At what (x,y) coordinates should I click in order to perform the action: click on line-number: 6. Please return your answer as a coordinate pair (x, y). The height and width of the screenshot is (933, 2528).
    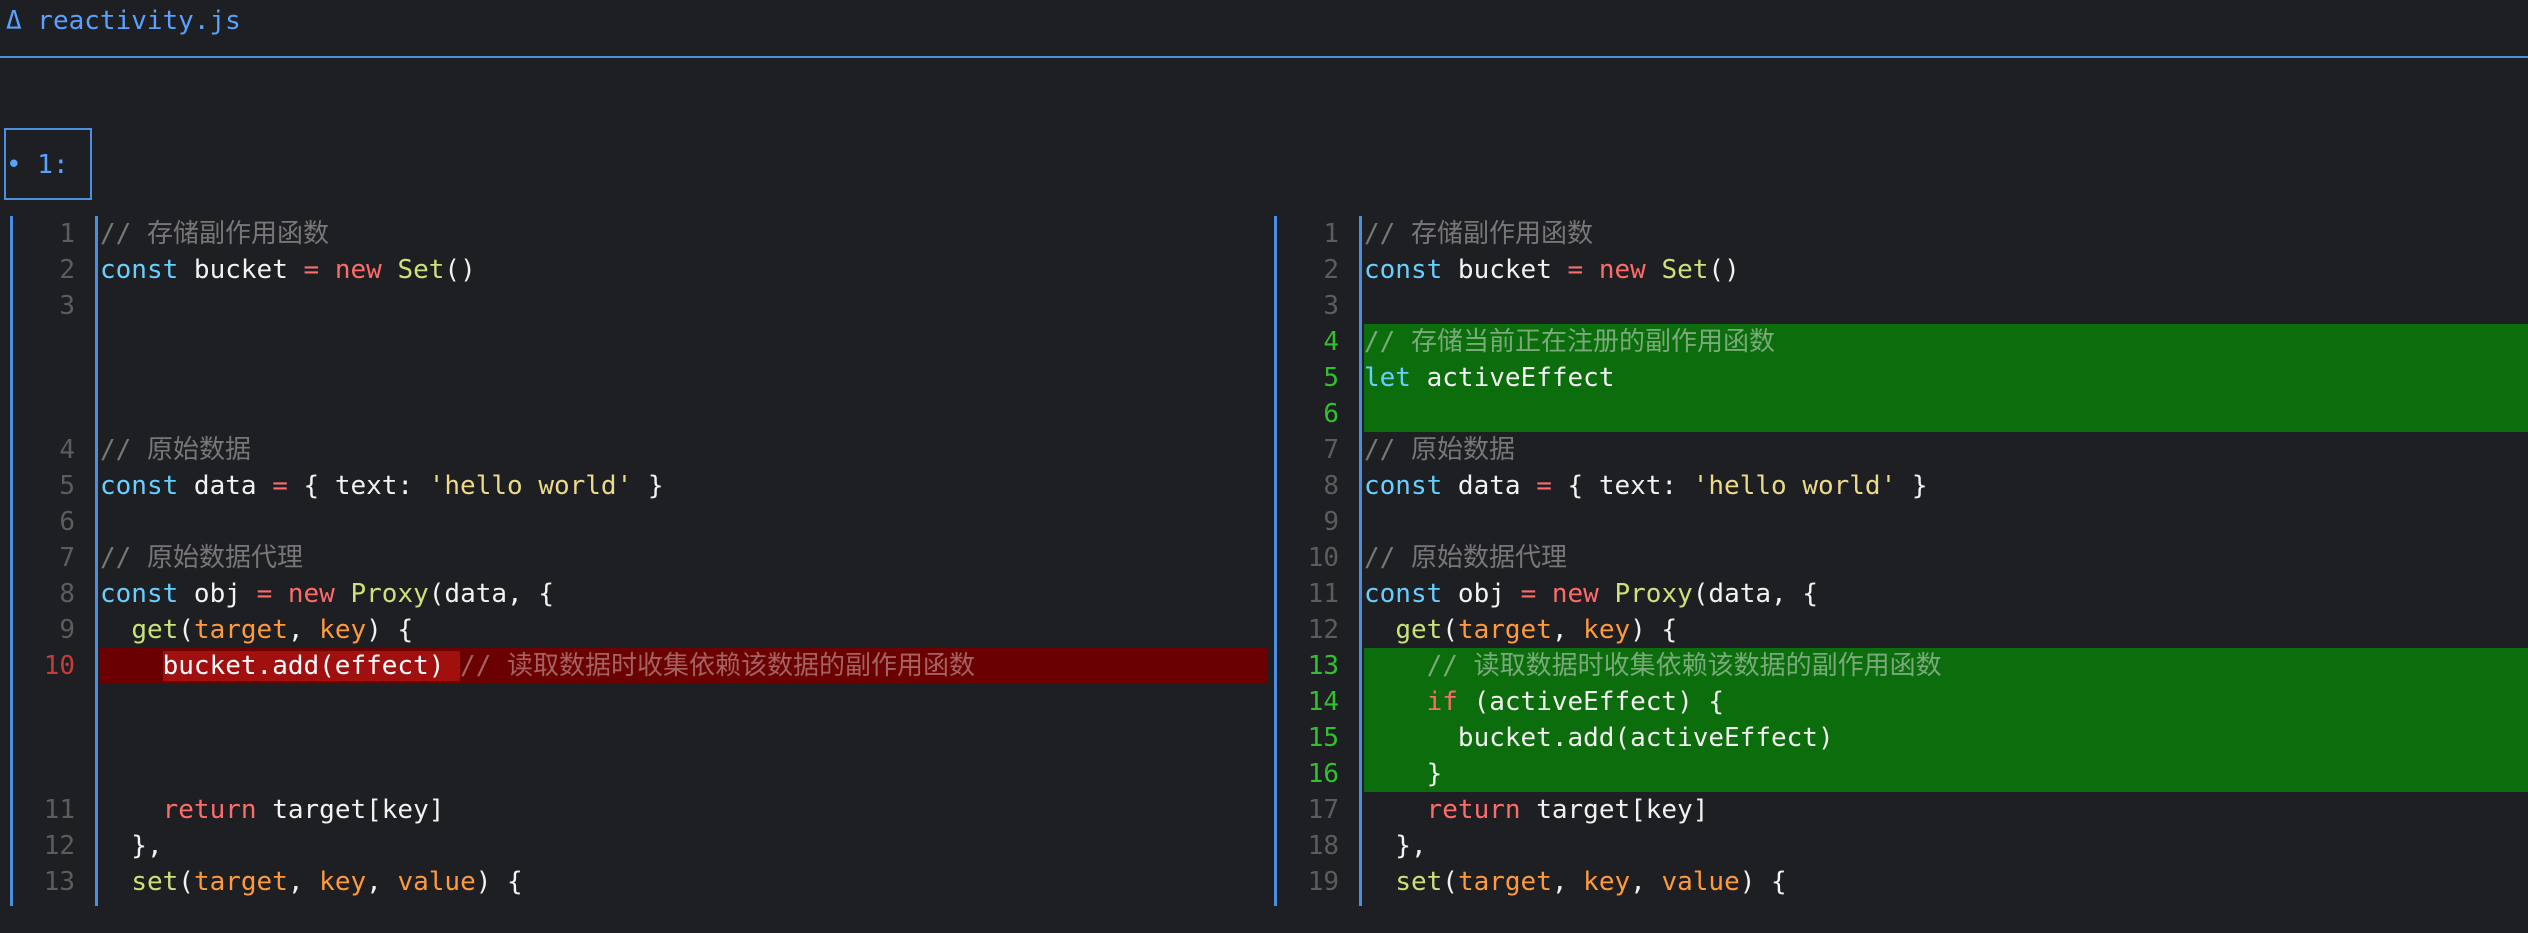
    Looking at the image, I should click on (1331, 414).